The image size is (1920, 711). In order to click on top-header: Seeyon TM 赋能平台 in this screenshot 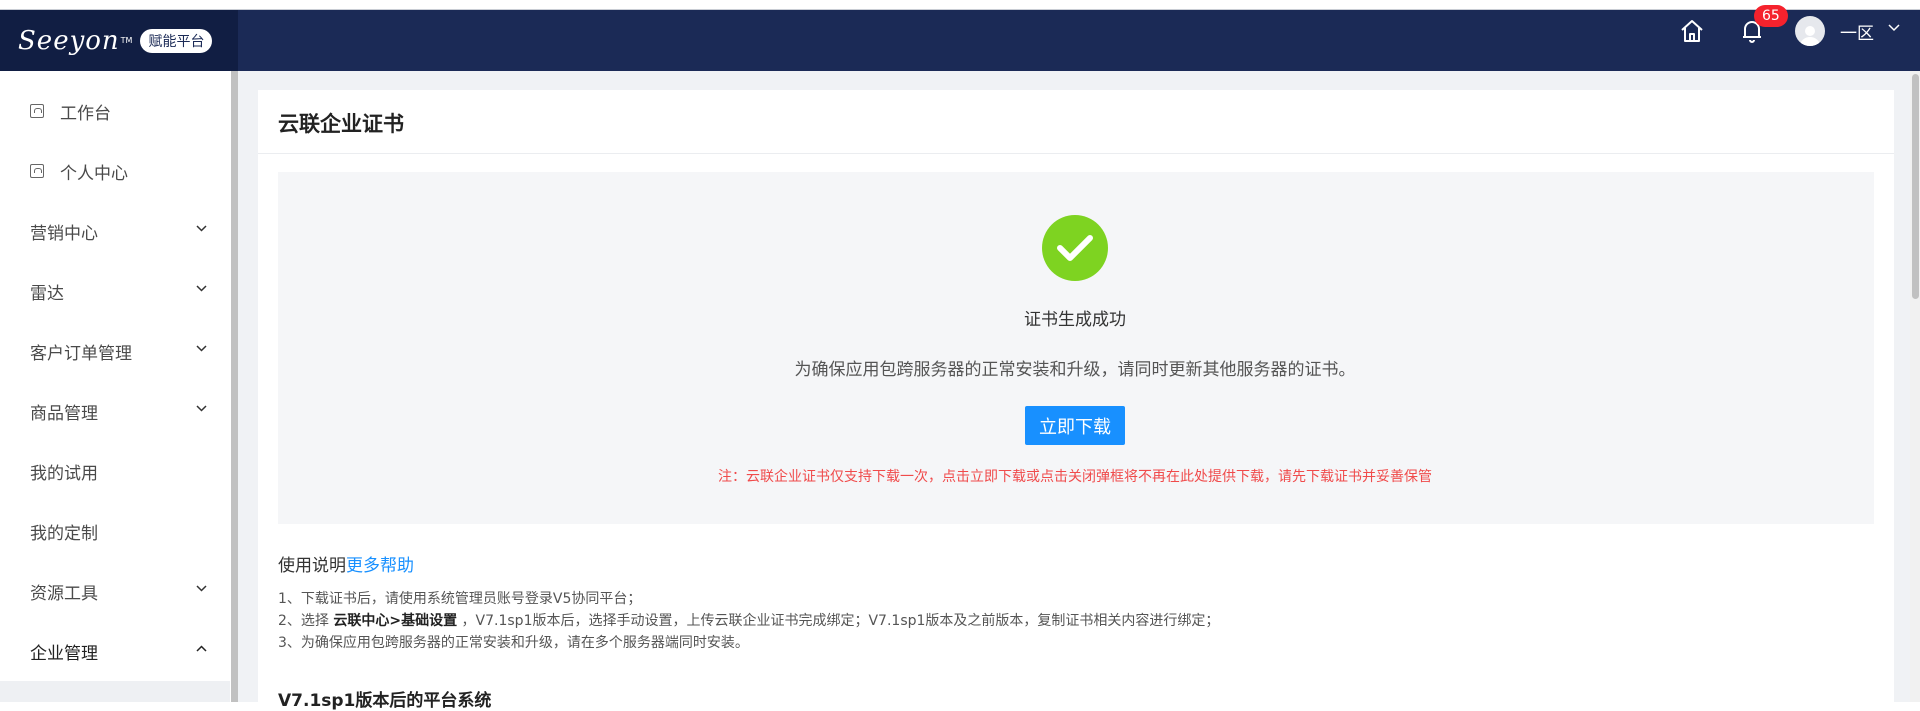, I will do `click(960, 40)`.